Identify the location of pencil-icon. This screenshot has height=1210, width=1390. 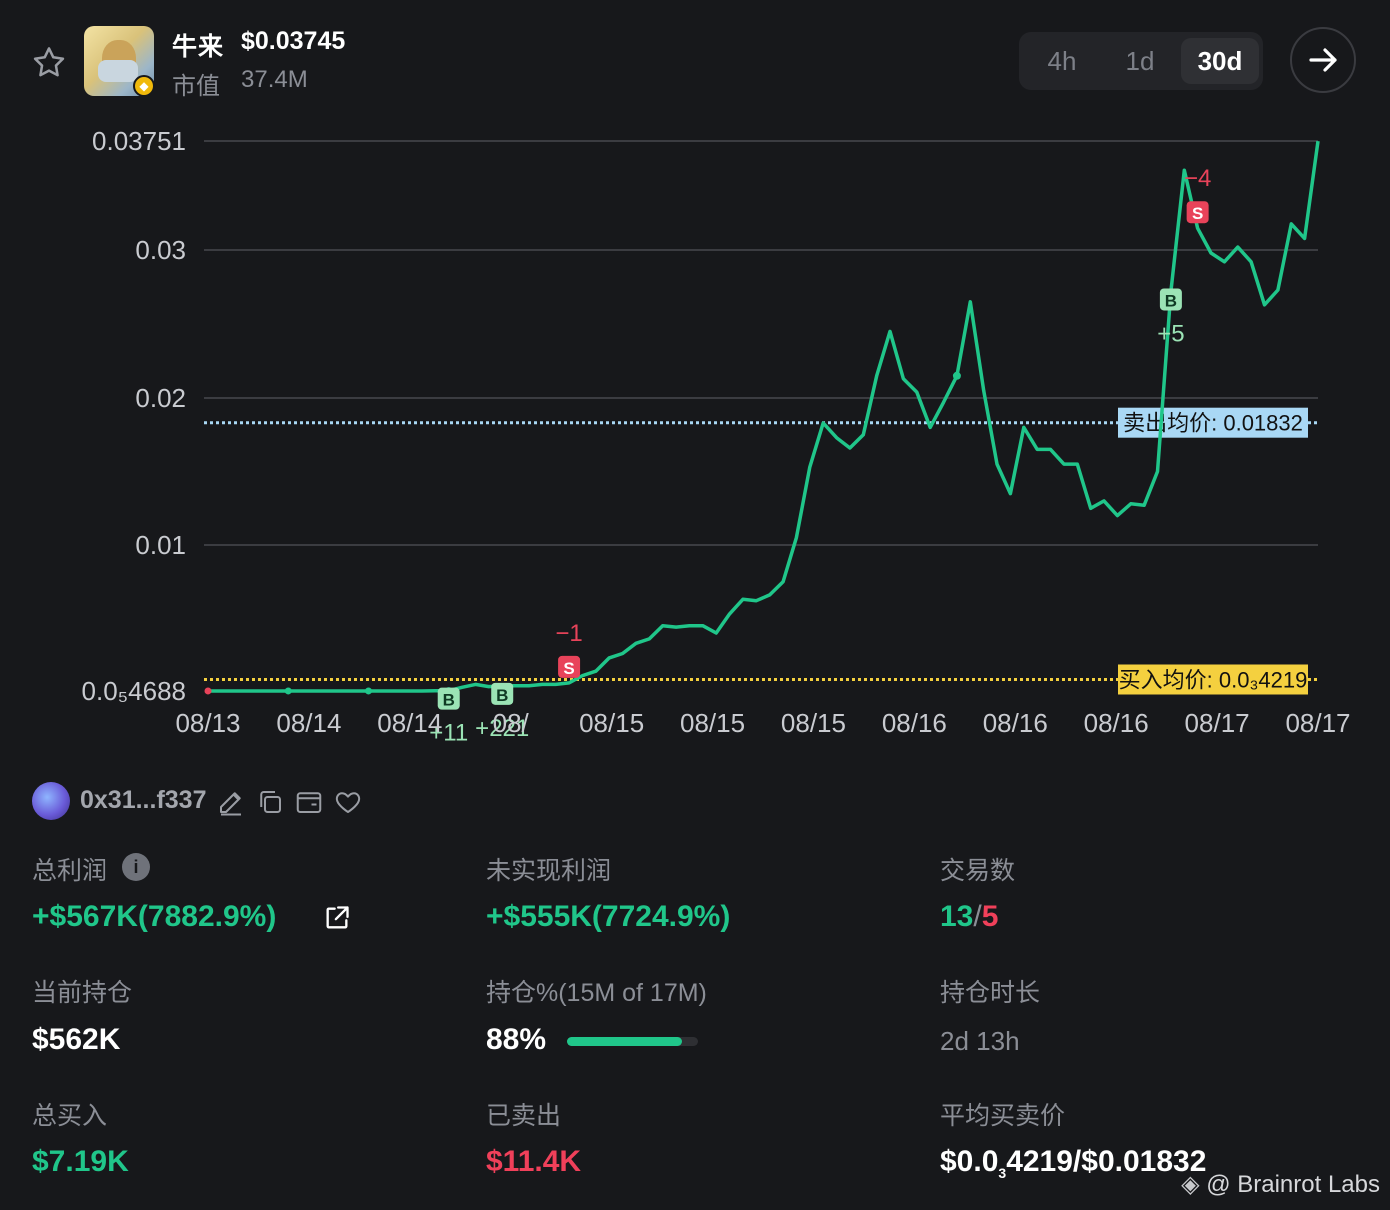
(231, 802).